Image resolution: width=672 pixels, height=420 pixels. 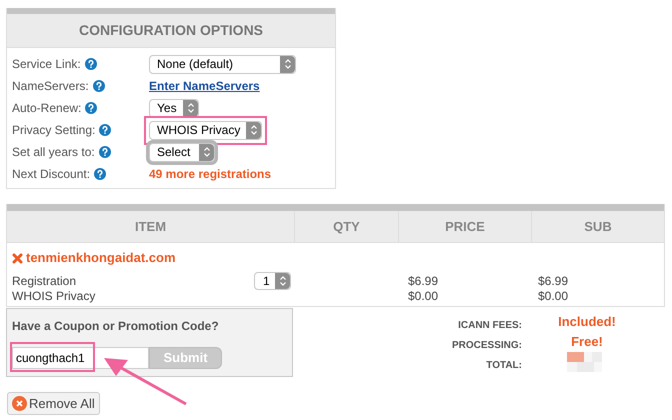 I want to click on option-label: Auto-Renew:, so click(x=47, y=108).